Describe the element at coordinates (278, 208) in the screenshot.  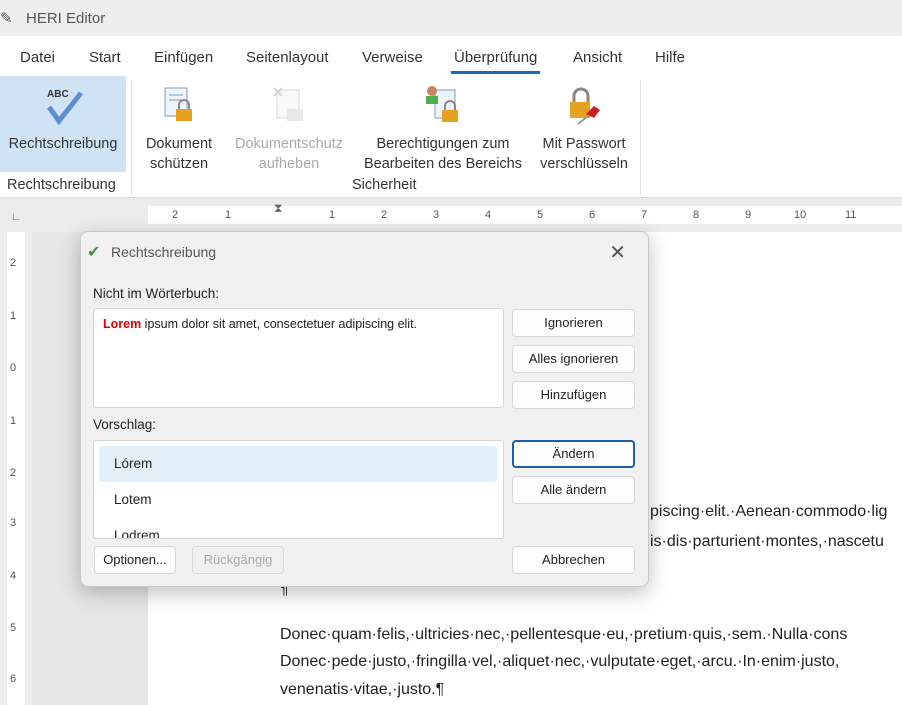
I see `indent-marker: ⧗` at that location.